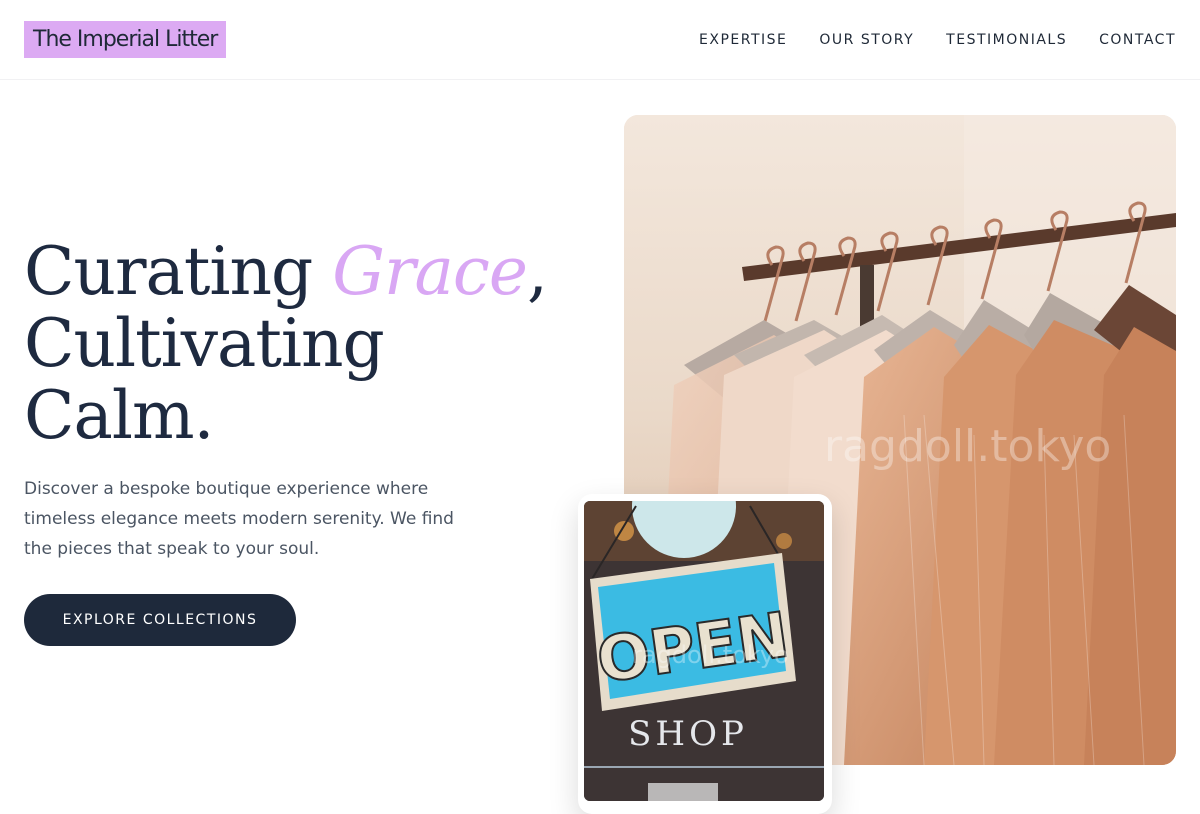 The width and height of the screenshot is (1200, 814). I want to click on explore-collections-button: EXPLORE COLLECTIONS, so click(160, 620).